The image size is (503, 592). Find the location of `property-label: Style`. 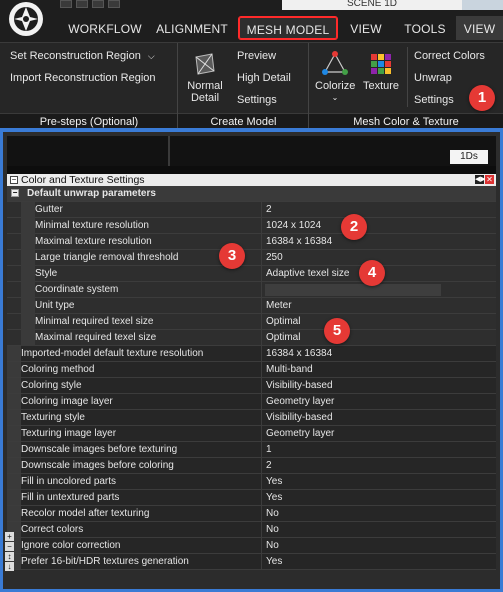

property-label: Style is located at coordinates (46, 273).